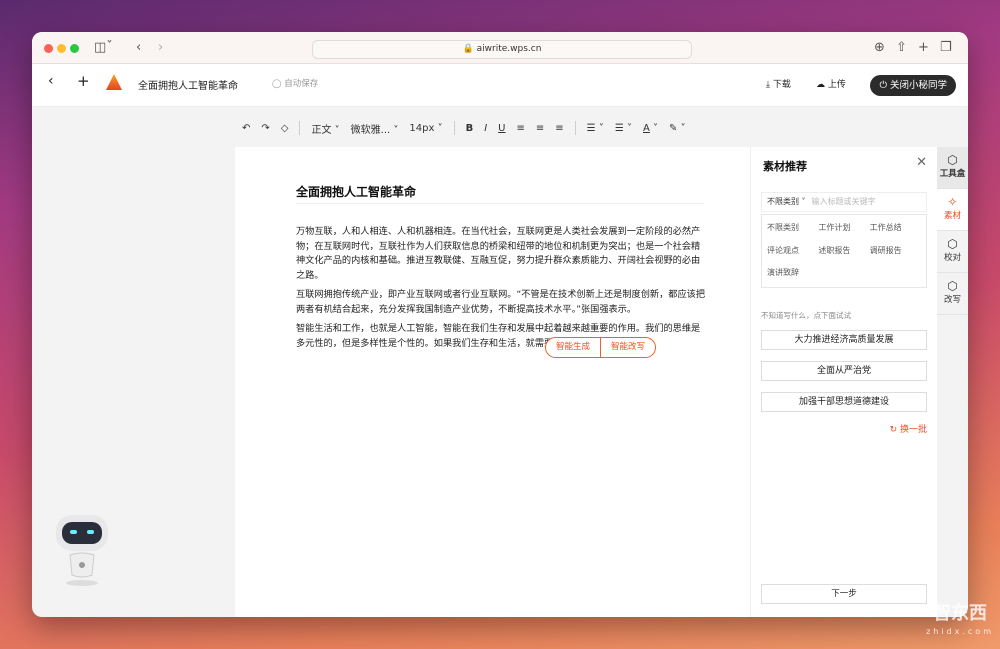  What do you see at coordinates (844, 402) in the screenshot?
I see `suggestion-button: 加强干部思想道德建设` at bounding box center [844, 402].